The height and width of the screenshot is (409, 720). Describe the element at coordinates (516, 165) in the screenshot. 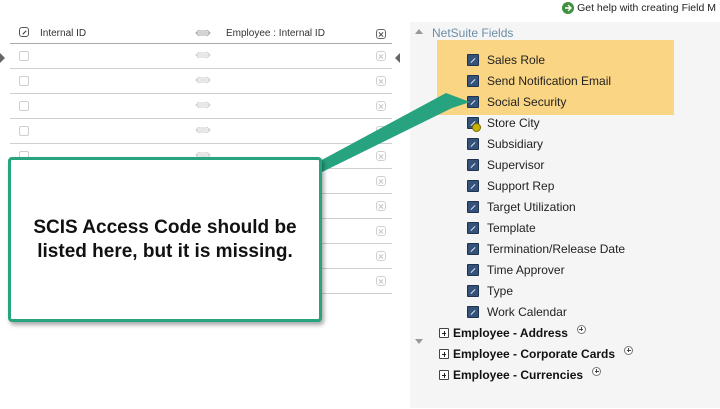

I see `field-label: Supervisor` at that location.